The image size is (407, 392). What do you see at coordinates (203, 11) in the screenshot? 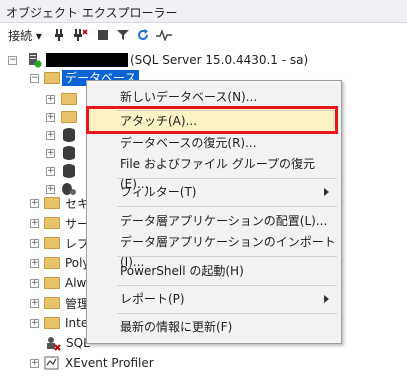
I see `title-bar: オブジェクト エクスプローラー` at bounding box center [203, 11].